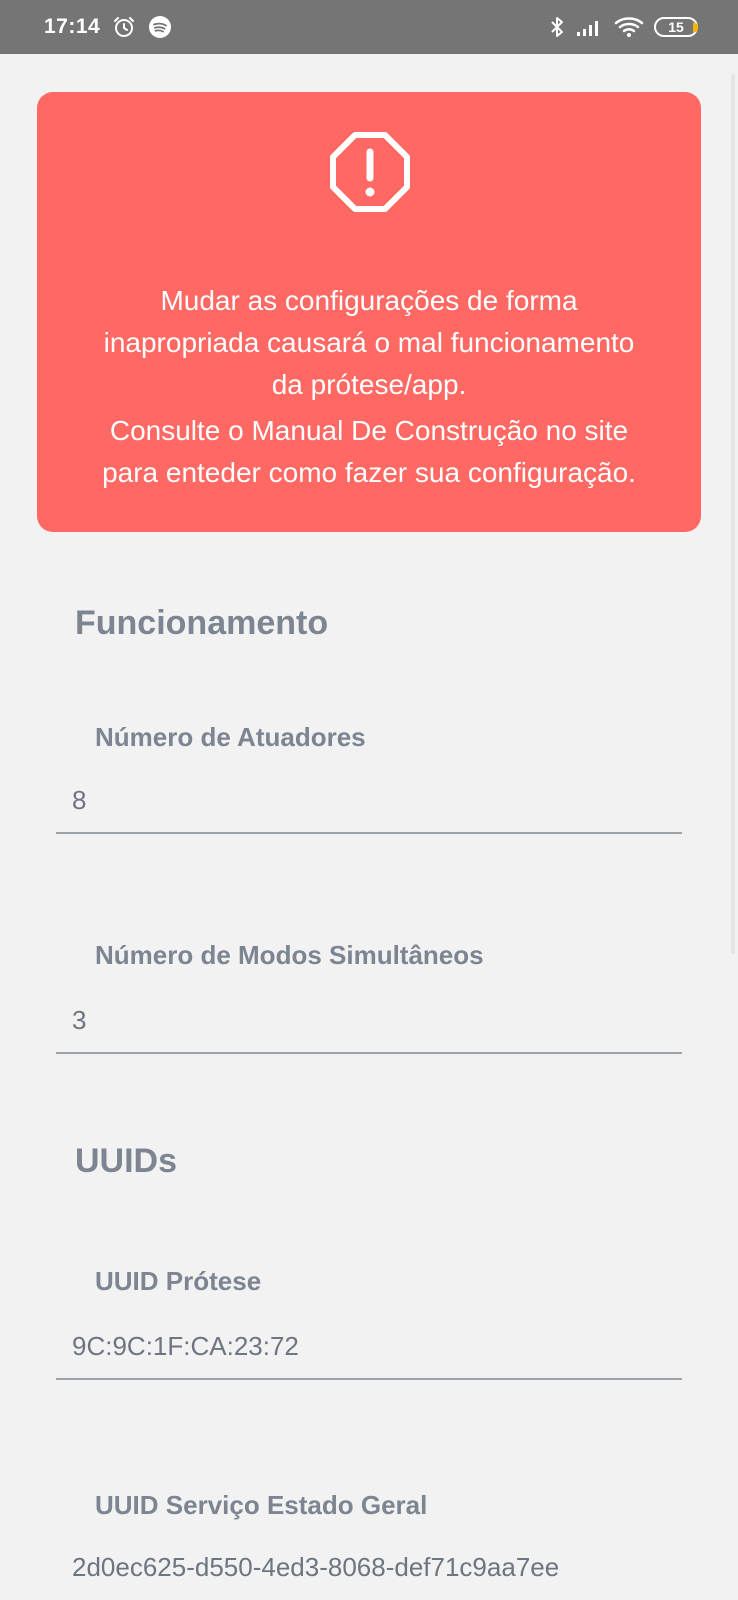  Describe the element at coordinates (202, 623) in the screenshot. I see `section-title-funcionamento: Funcionamento` at that location.